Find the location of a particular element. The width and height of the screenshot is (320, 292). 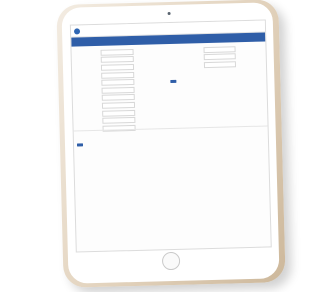

camera-icon is located at coordinates (169, 13).